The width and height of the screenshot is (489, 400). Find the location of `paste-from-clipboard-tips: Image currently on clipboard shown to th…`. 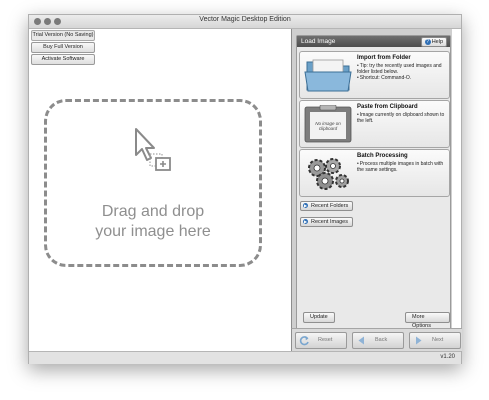

paste-from-clipboard-tips: Image currently on clipboard shown to th… is located at coordinates (402, 118).